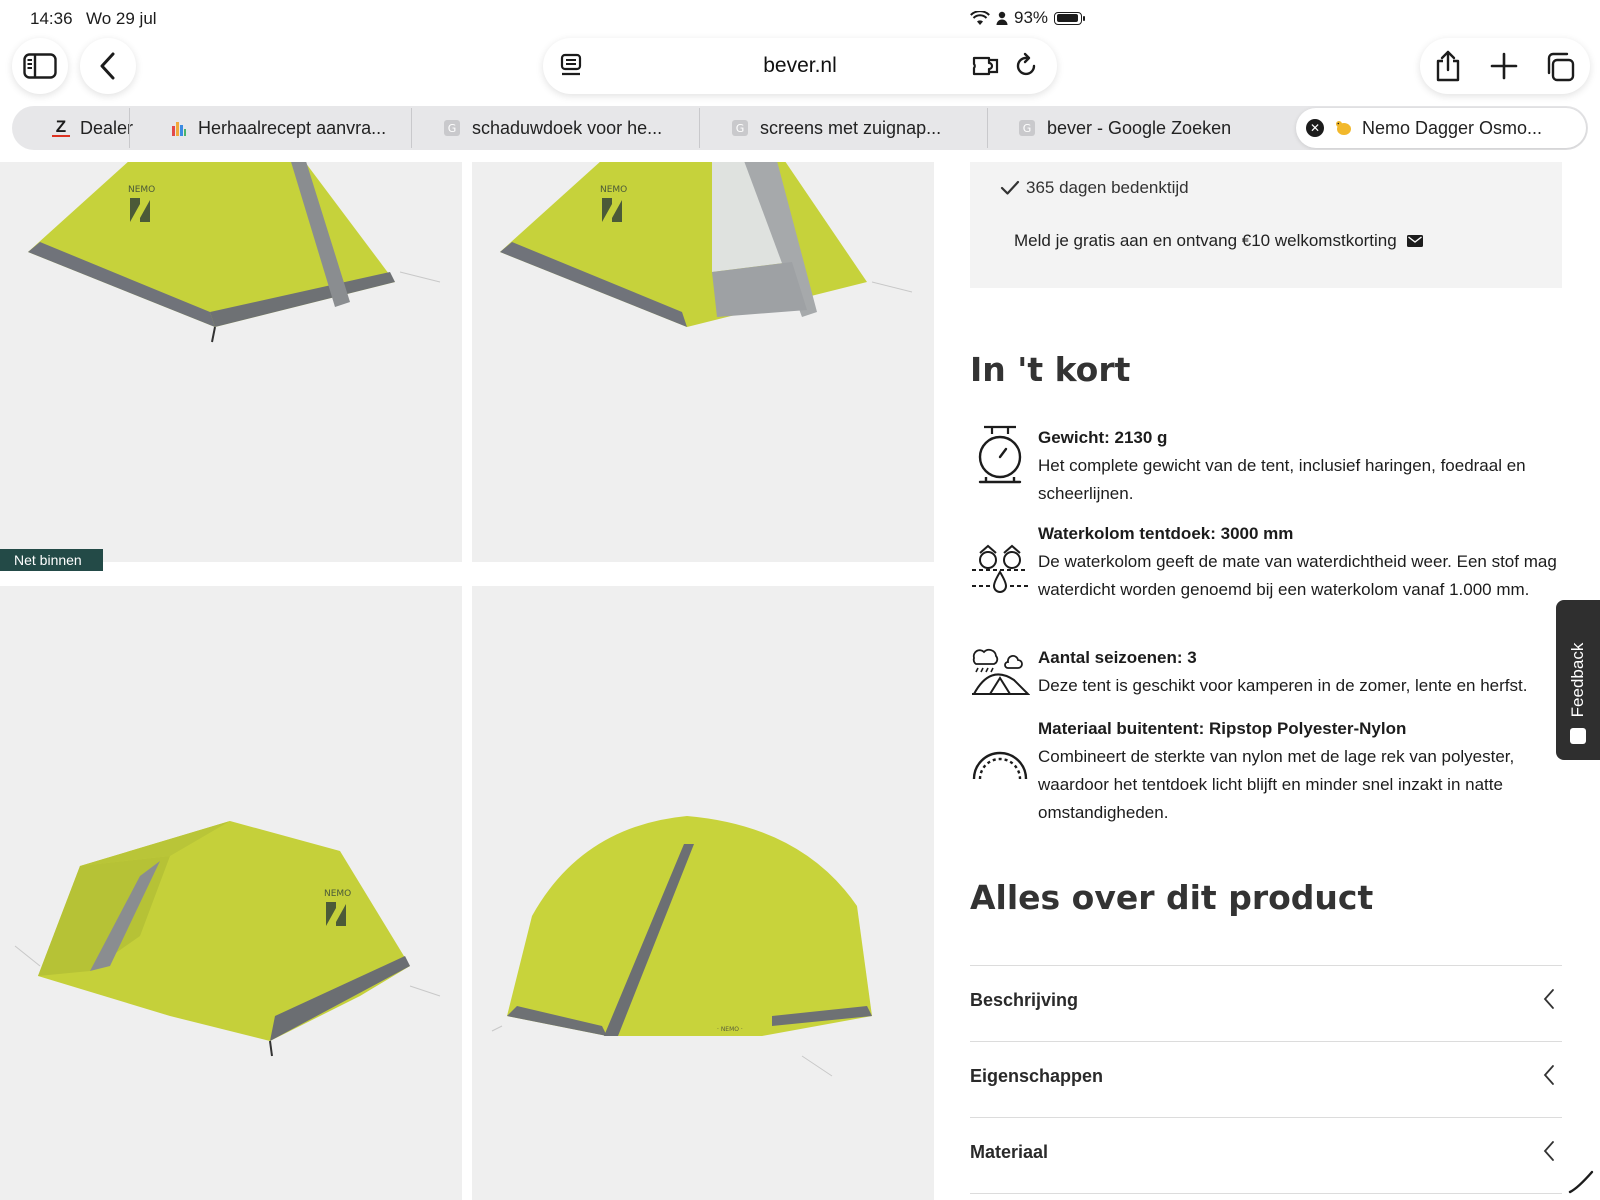  I want to click on z-icon: Z, so click(61, 127).